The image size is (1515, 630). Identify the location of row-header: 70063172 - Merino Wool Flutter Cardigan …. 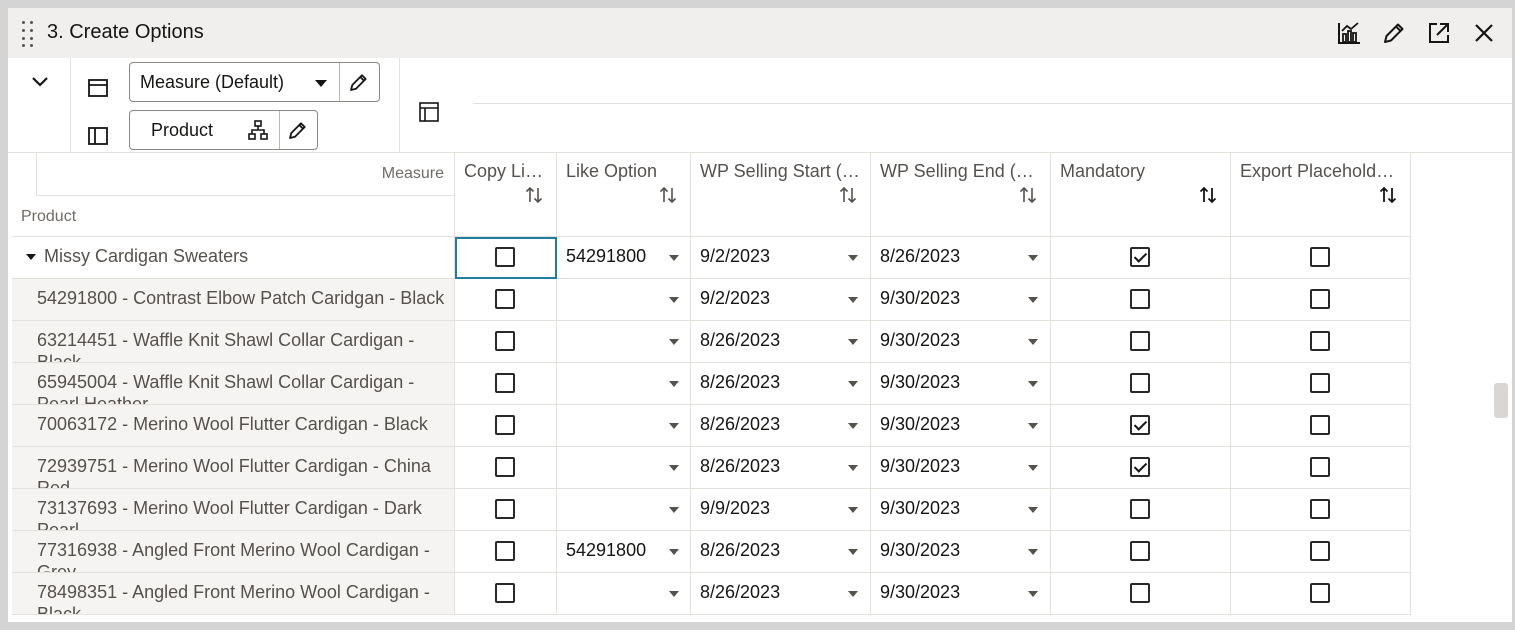
(233, 426).